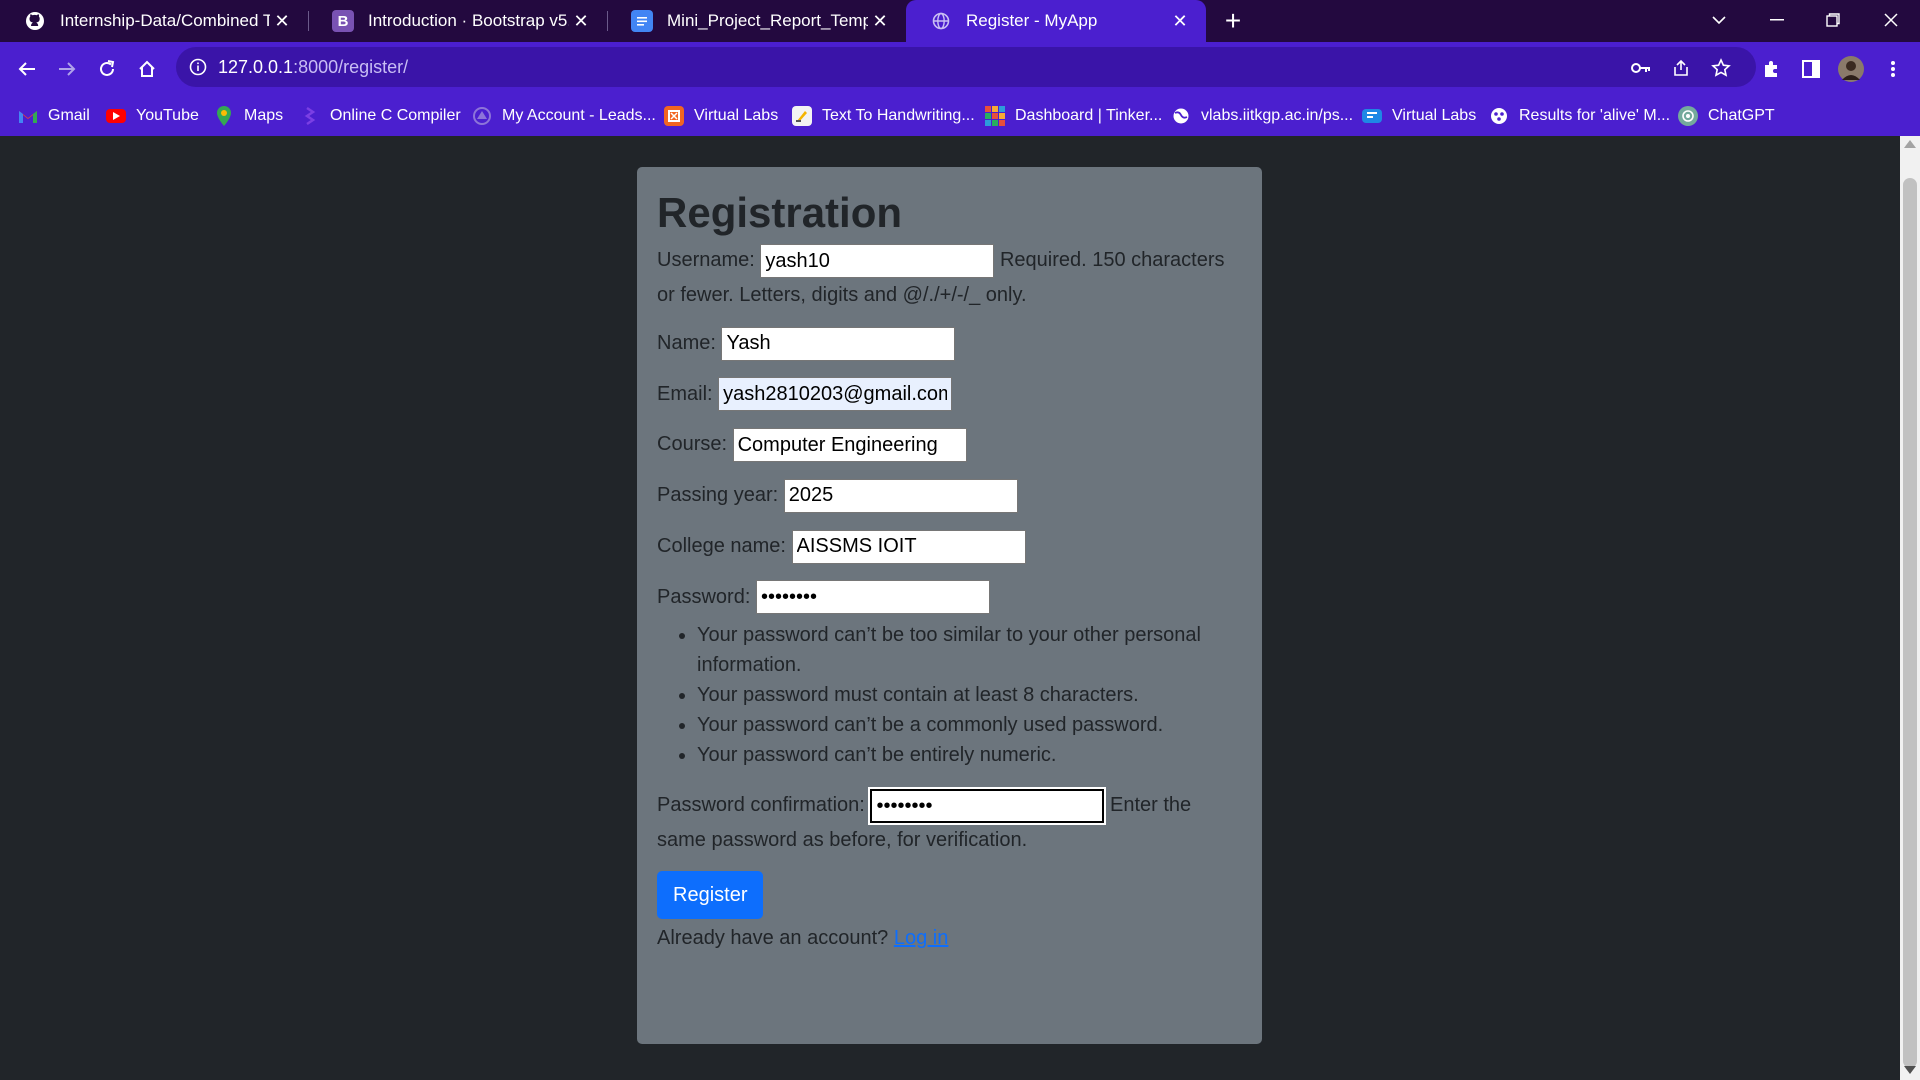  I want to click on globe-icon, so click(941, 21).